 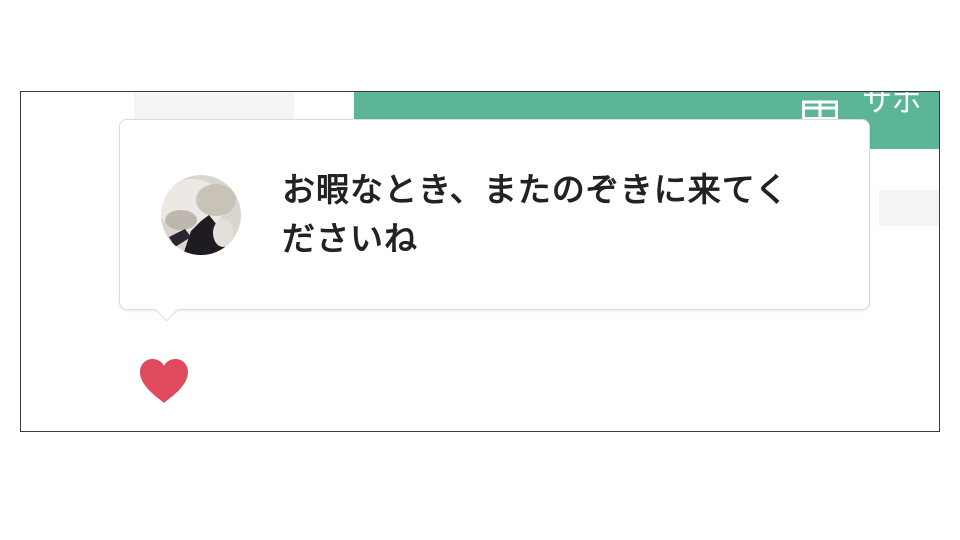 I want to click on message-line-1: お暇なとき、またのぞきに来てく, so click(x=535, y=189).